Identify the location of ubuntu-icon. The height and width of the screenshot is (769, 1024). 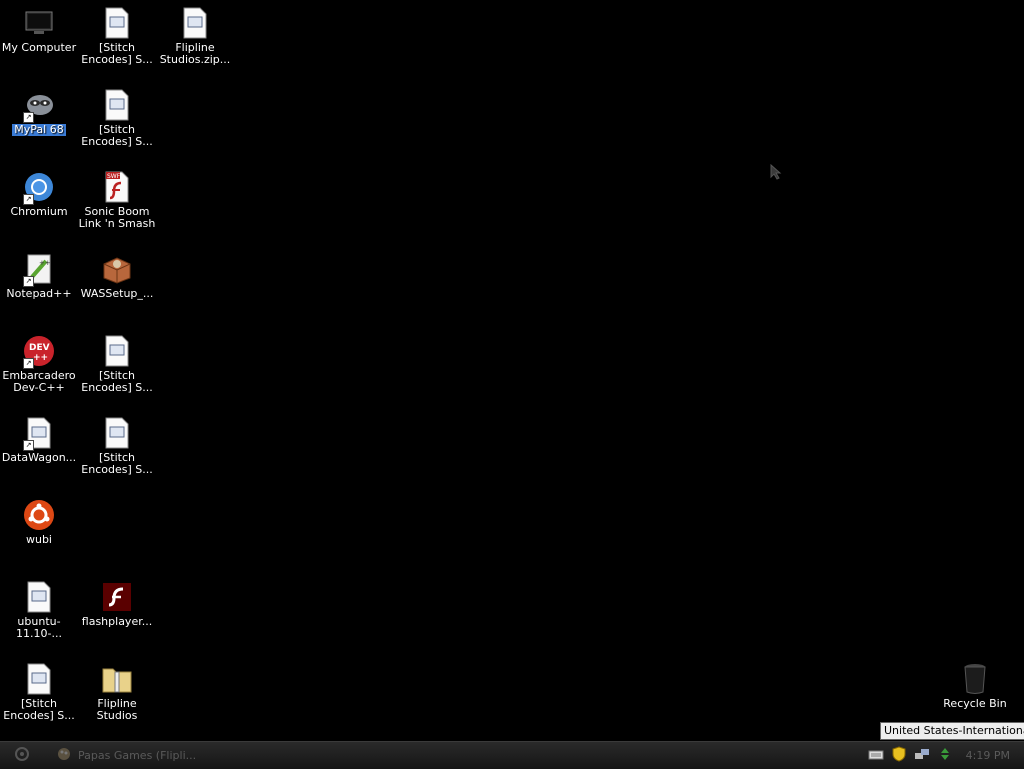
(39, 515).